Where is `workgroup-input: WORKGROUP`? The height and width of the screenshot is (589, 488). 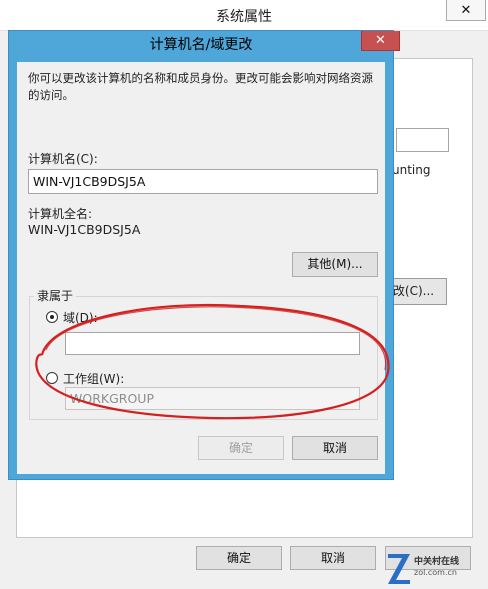 workgroup-input: WORKGROUP is located at coordinates (212, 398).